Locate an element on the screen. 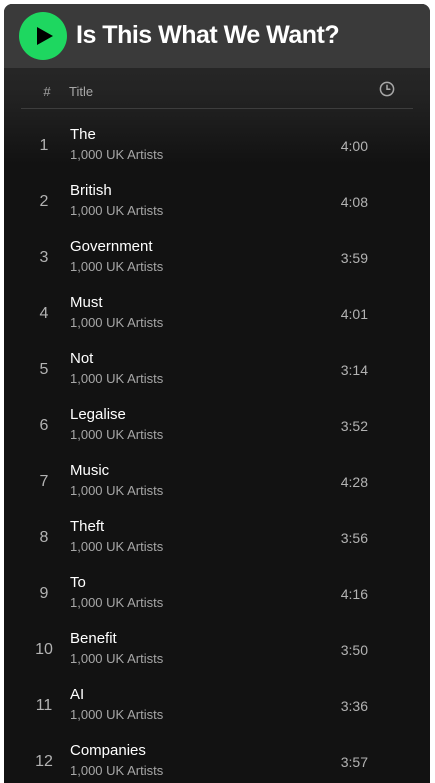 Image resolution: width=435 pixels, height=783 pixels. track-row: 4 Must 1,000 UK Artists 4:01 is located at coordinates (217, 314).